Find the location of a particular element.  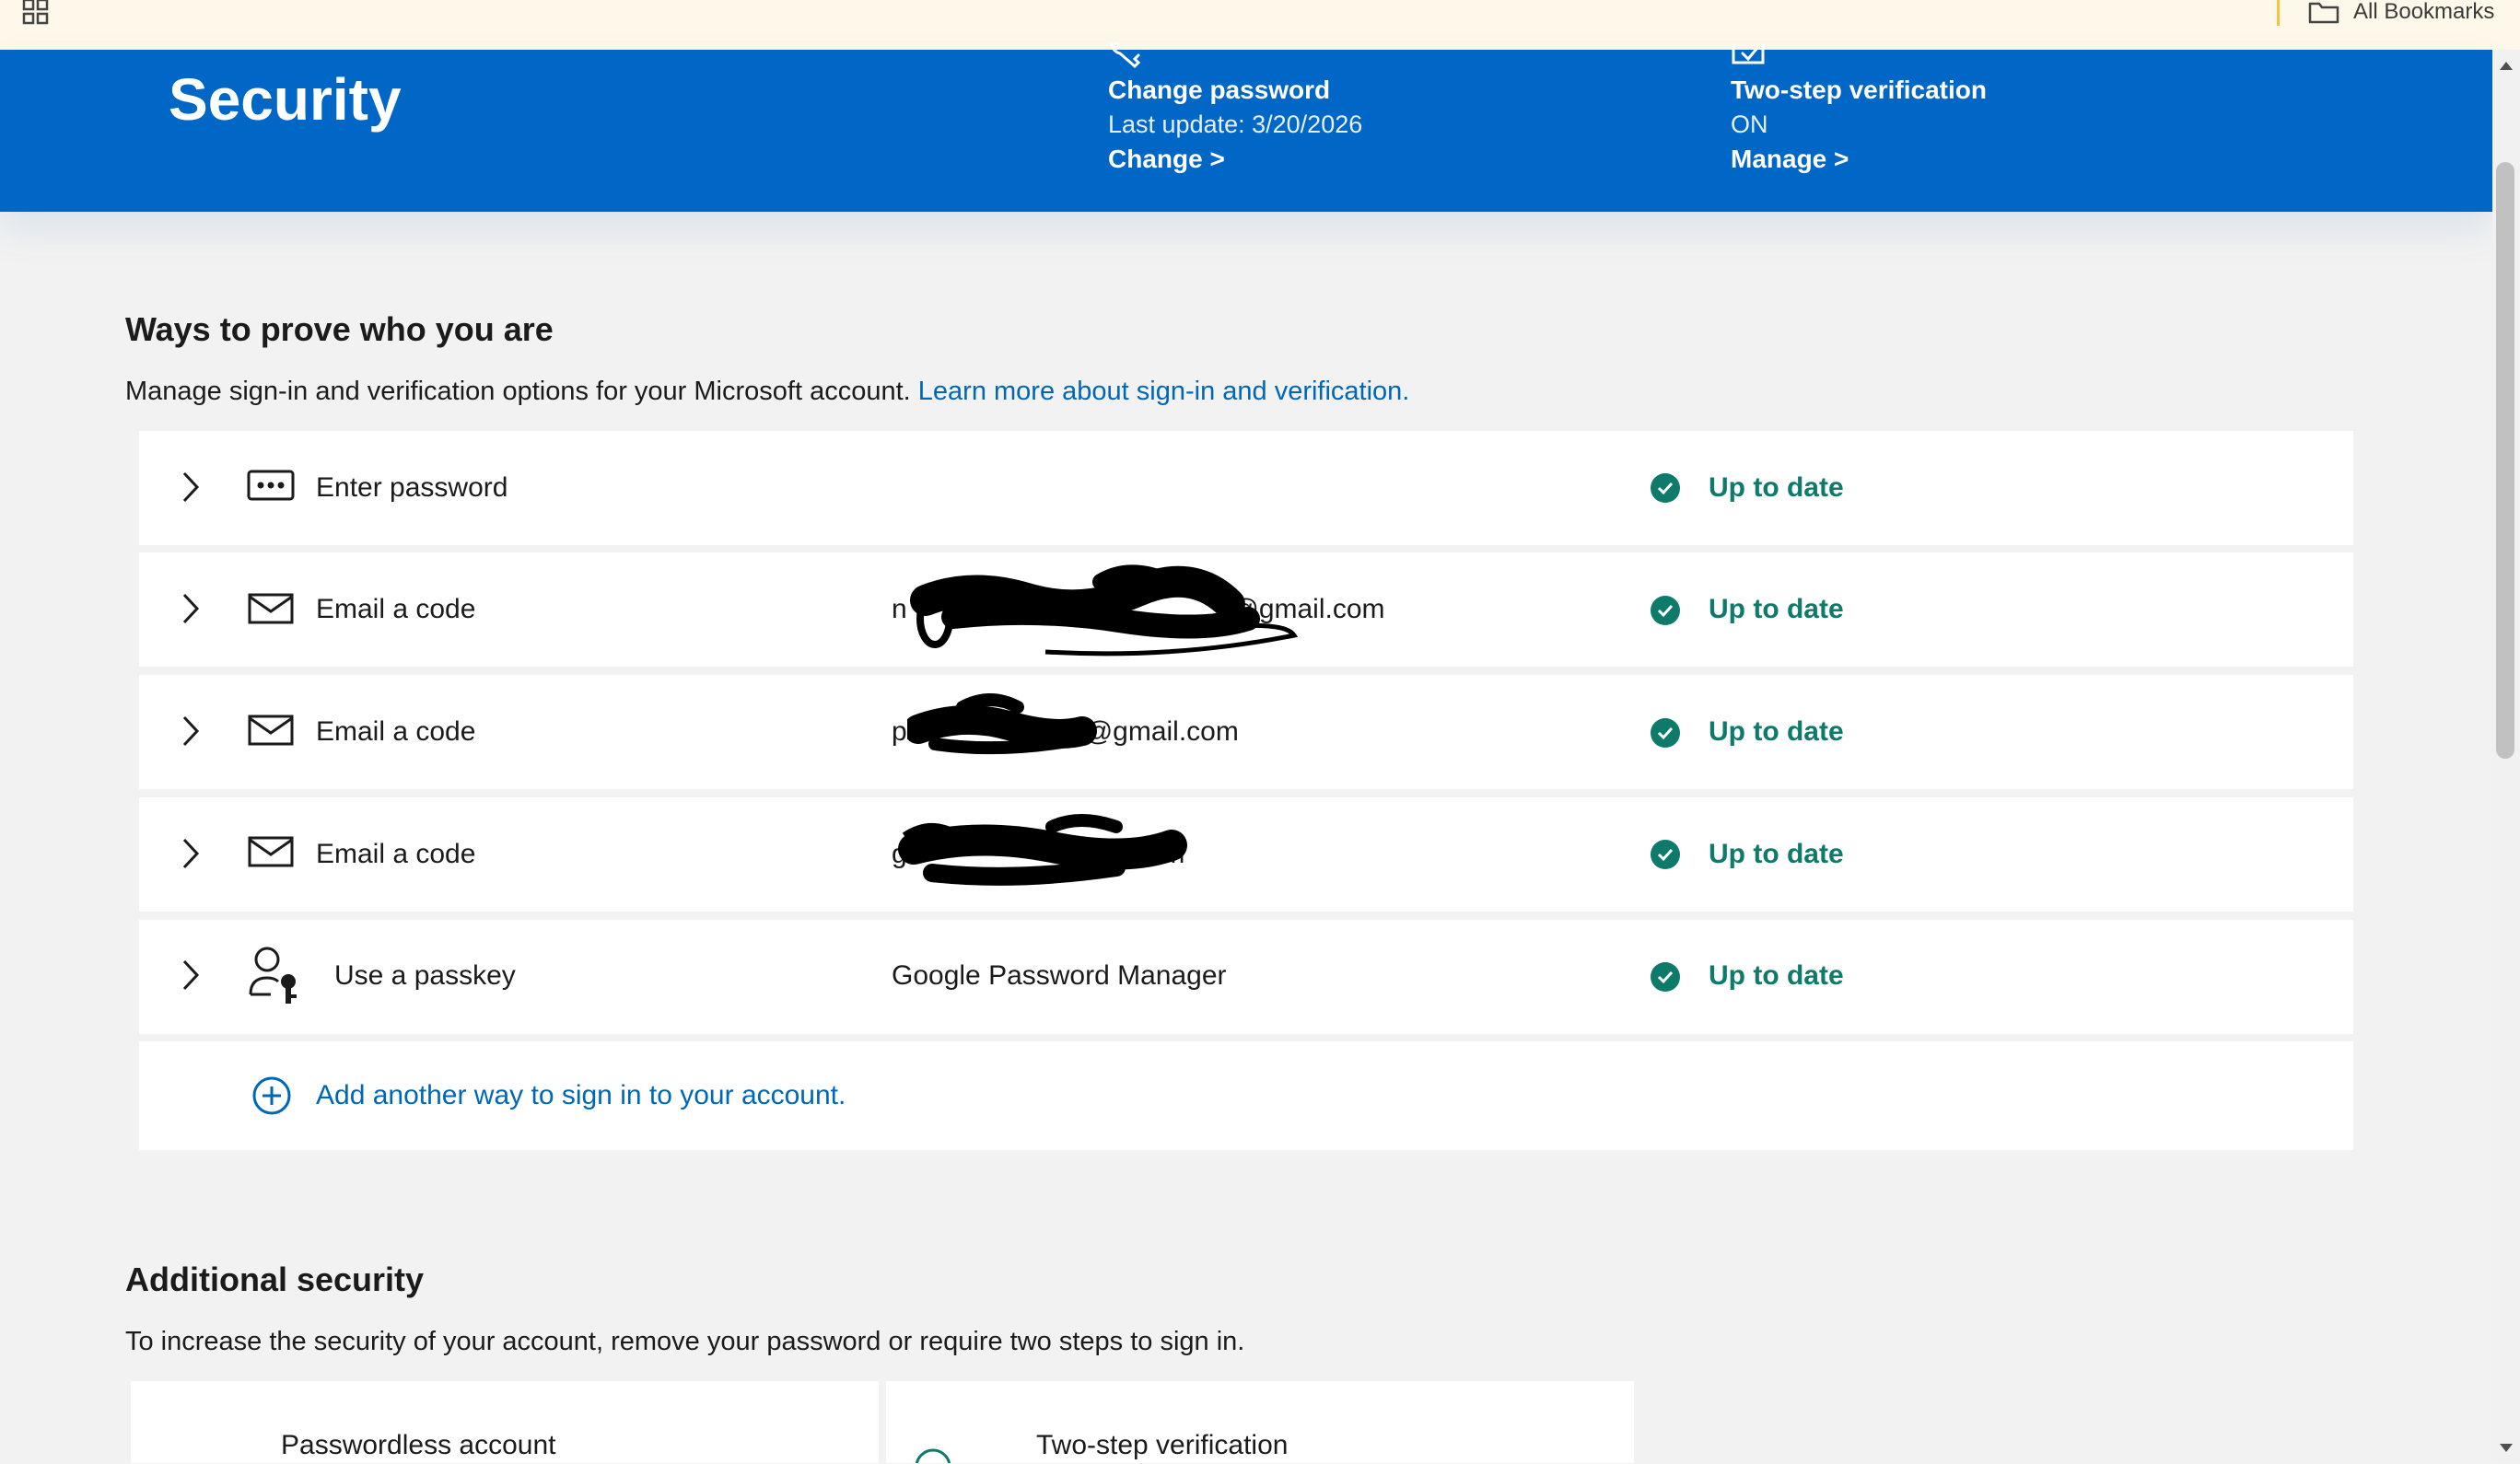

scrollbar-thumb is located at coordinates (2505, 460).